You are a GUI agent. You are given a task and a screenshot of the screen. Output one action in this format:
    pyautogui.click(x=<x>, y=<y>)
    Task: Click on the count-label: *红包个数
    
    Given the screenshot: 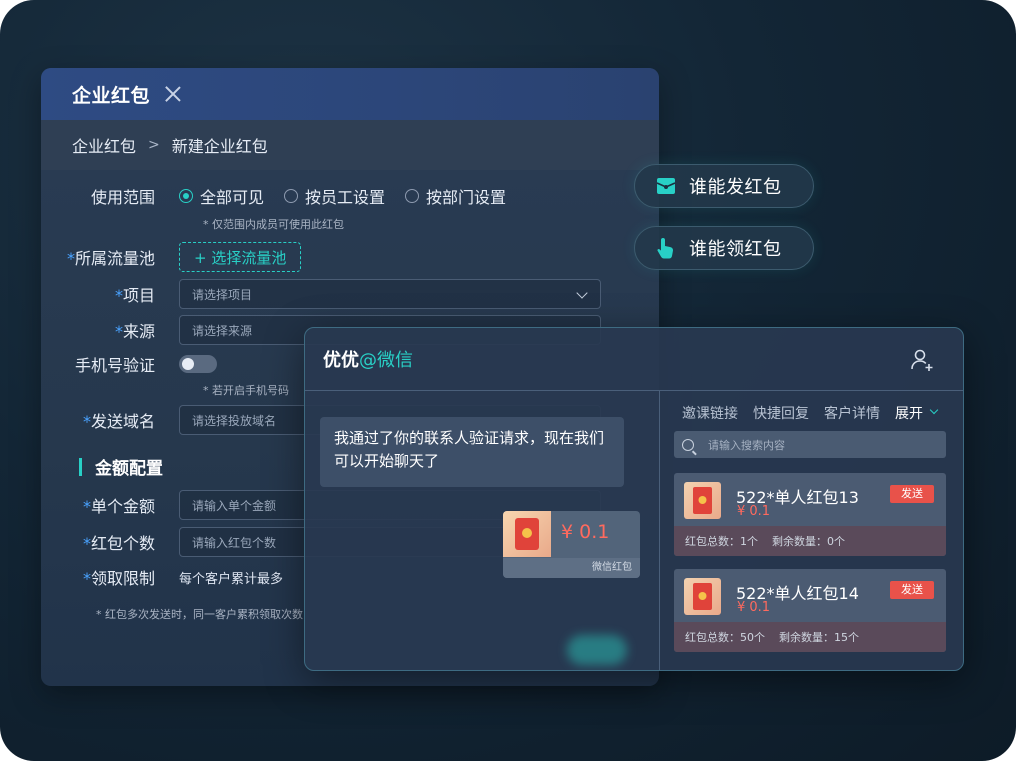 What is the action you would take?
    pyautogui.click(x=118, y=543)
    